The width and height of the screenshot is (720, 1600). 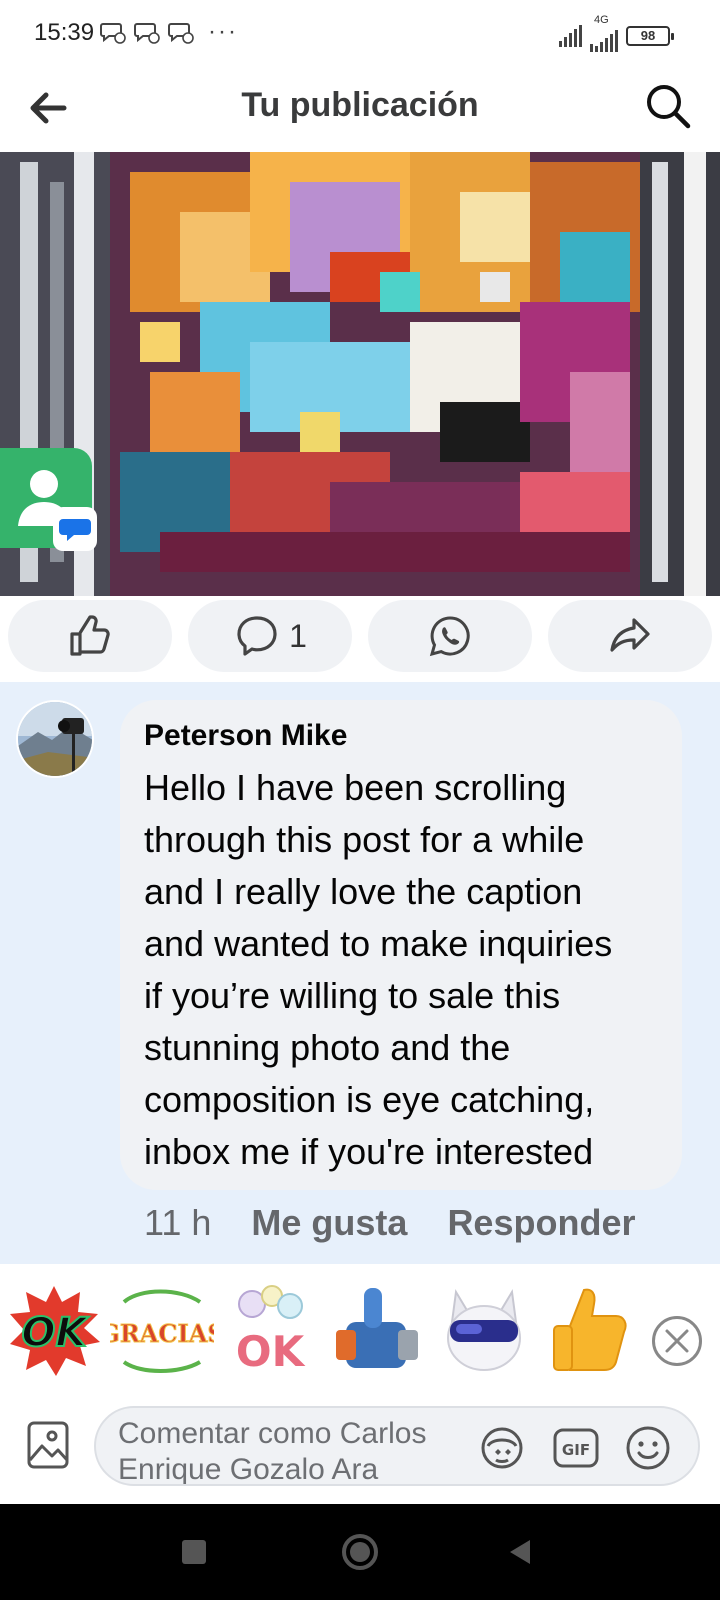 I want to click on sticker-suggestions: OK GRACIAS OK, so click(x=360, y=1330).